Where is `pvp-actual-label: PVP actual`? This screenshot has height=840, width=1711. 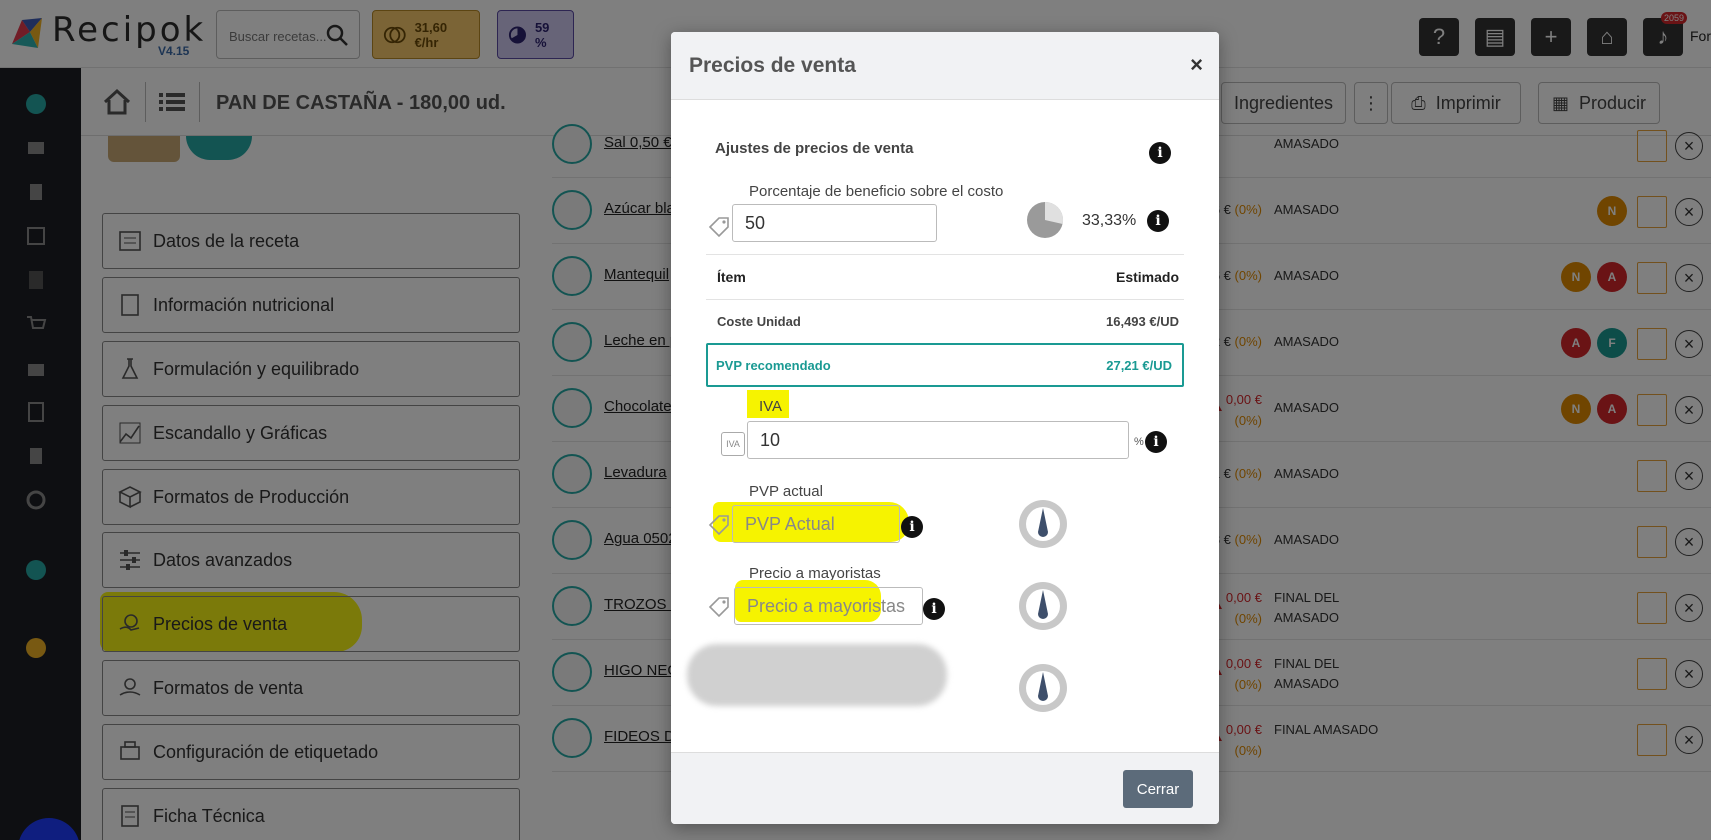 pvp-actual-label: PVP actual is located at coordinates (786, 491).